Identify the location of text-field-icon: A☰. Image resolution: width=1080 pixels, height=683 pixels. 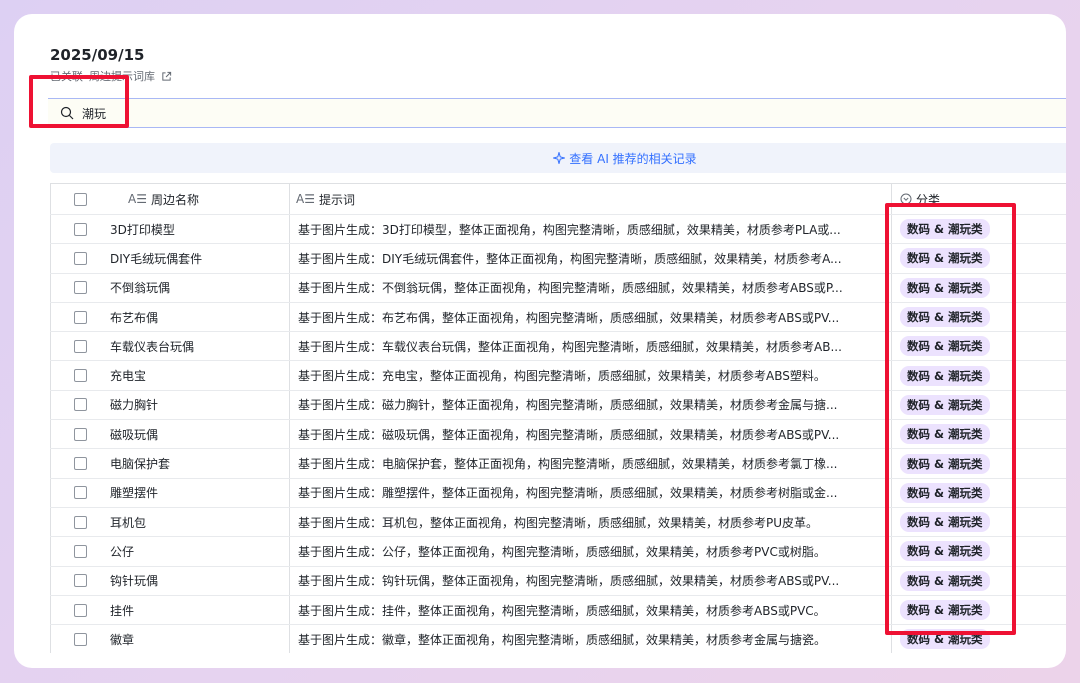
(305, 199).